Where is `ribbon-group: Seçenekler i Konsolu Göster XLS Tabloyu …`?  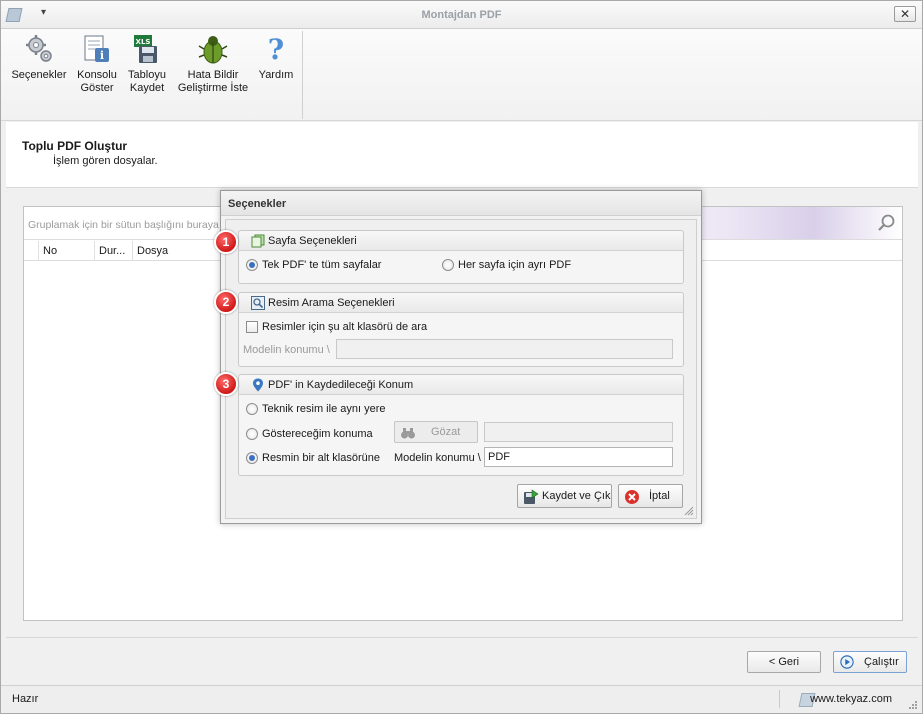 ribbon-group: Seçenekler i Konsolu Göster XLS Tabloyu … is located at coordinates (154, 75).